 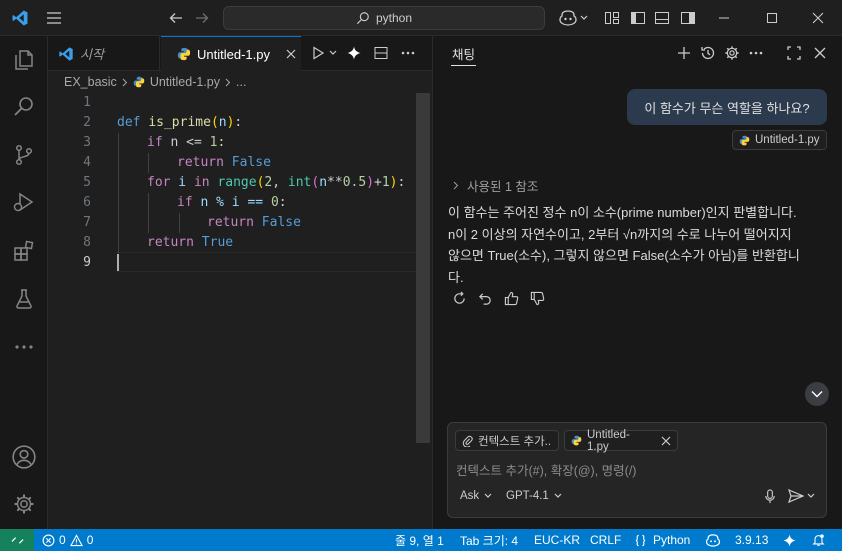 I want to click on send-icon, so click(x=796, y=496).